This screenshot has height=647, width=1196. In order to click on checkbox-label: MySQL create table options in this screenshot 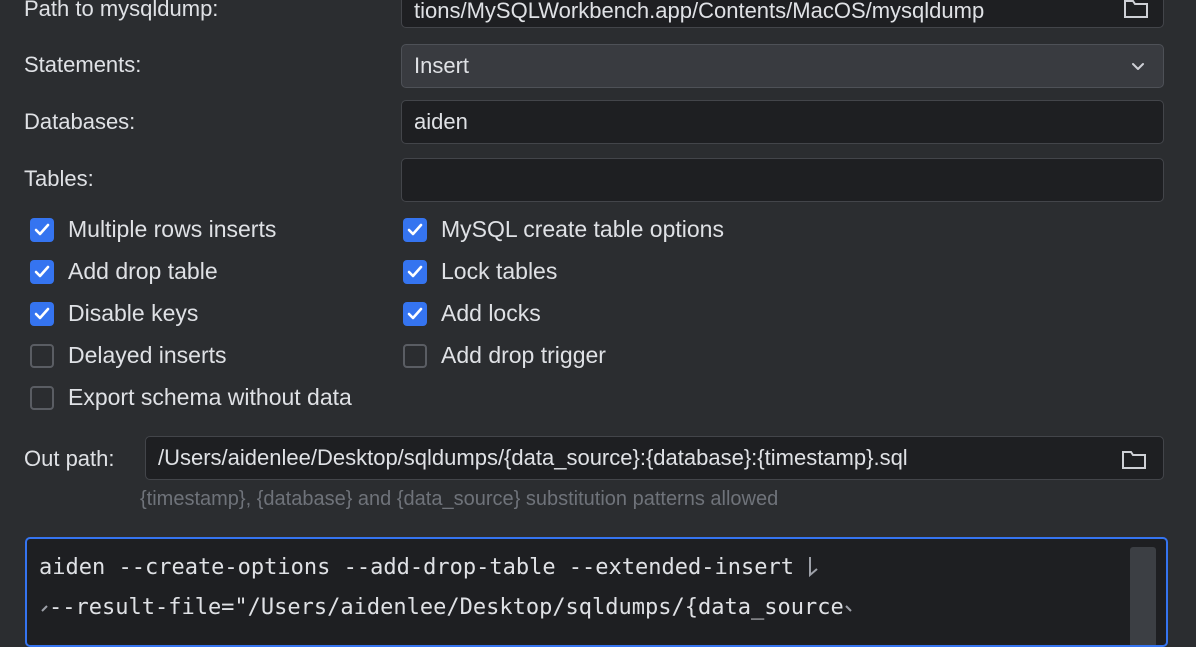, I will do `click(582, 229)`.